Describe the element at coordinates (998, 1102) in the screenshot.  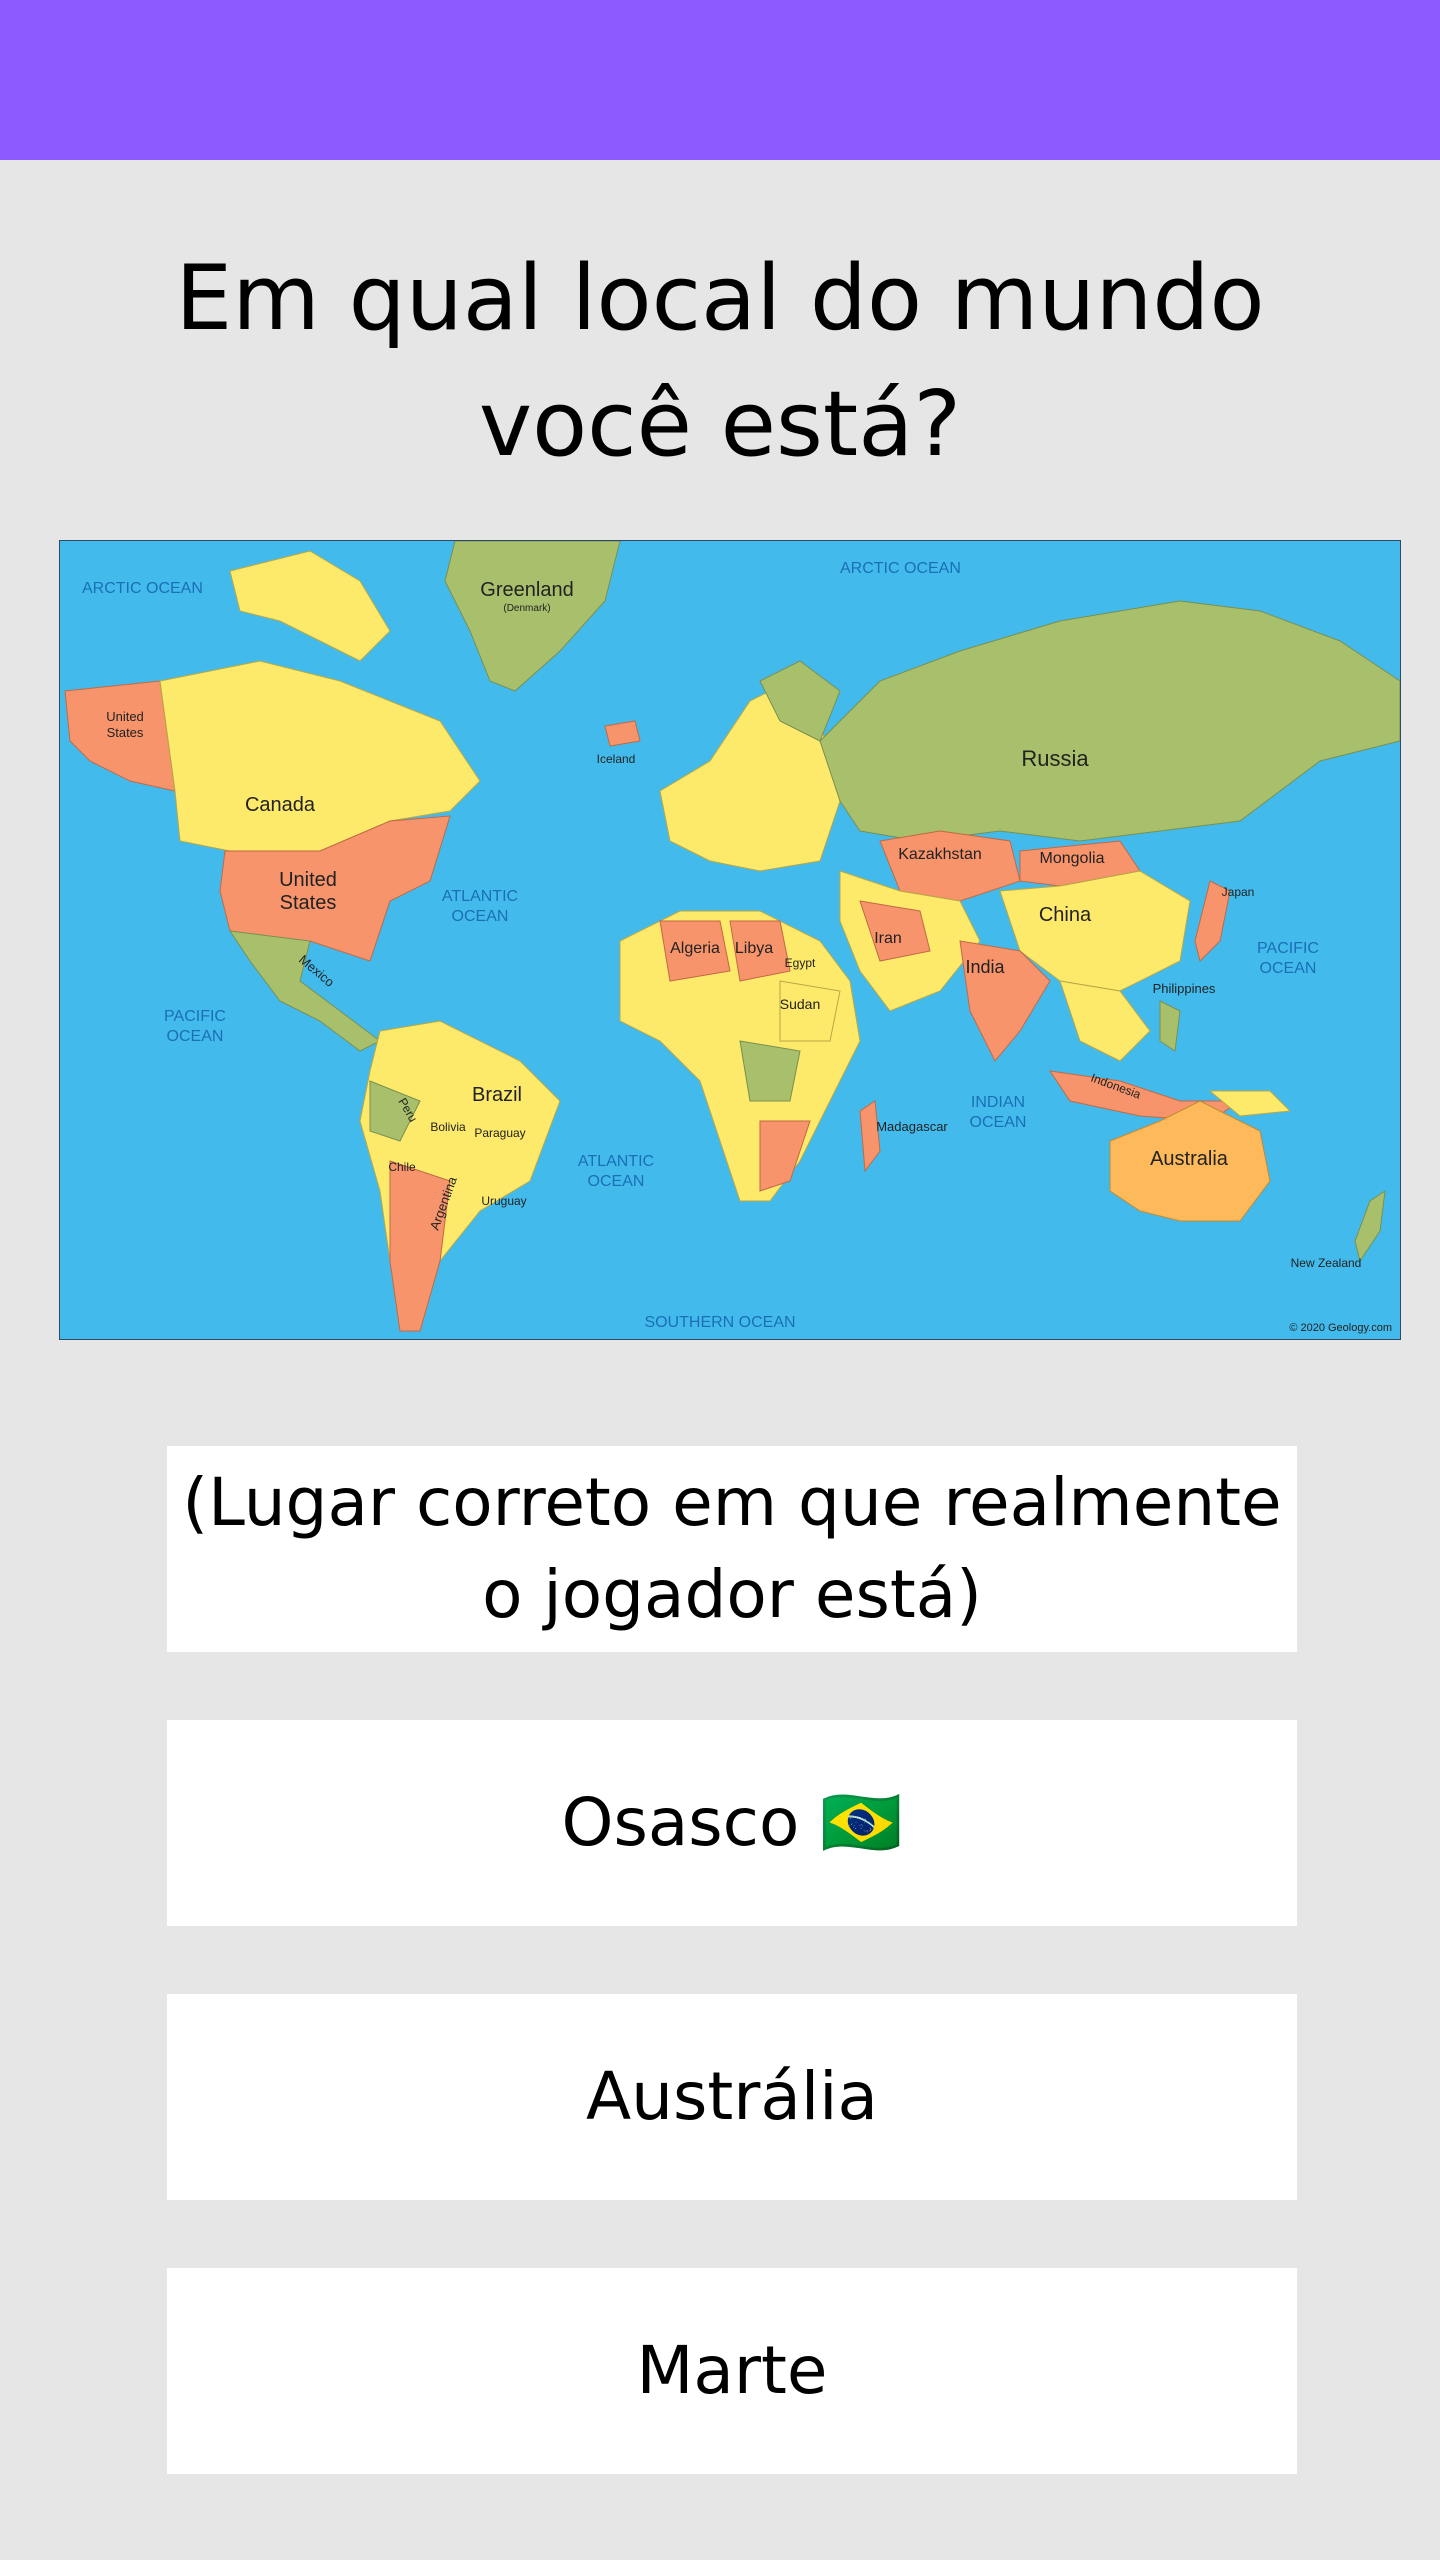
I see `ocean-label: INDIAN` at that location.